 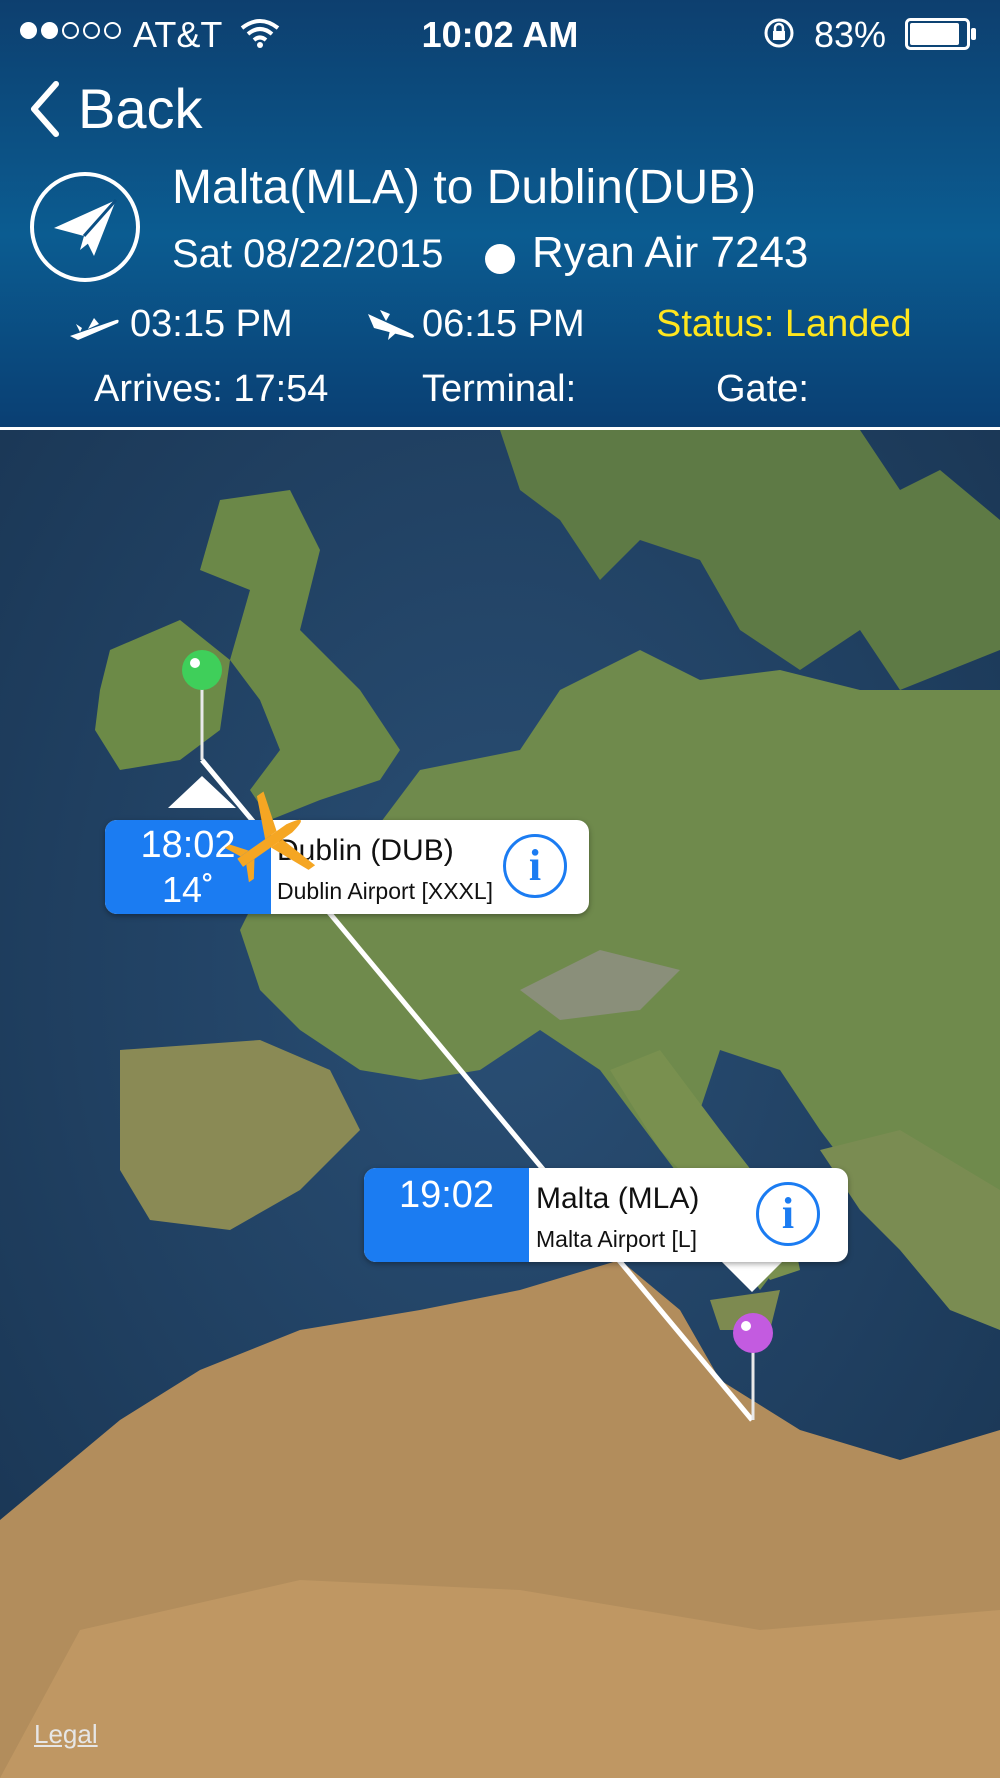 What do you see at coordinates (784, 324) in the screenshot?
I see `flight-status: Status: Landed` at bounding box center [784, 324].